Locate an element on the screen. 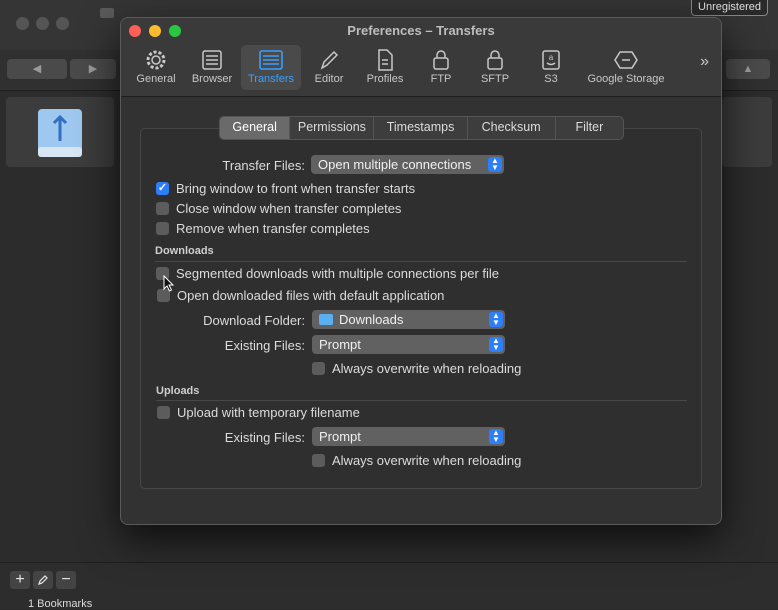 The image size is (778, 610). temp-filename-checkbox is located at coordinates (163, 412).